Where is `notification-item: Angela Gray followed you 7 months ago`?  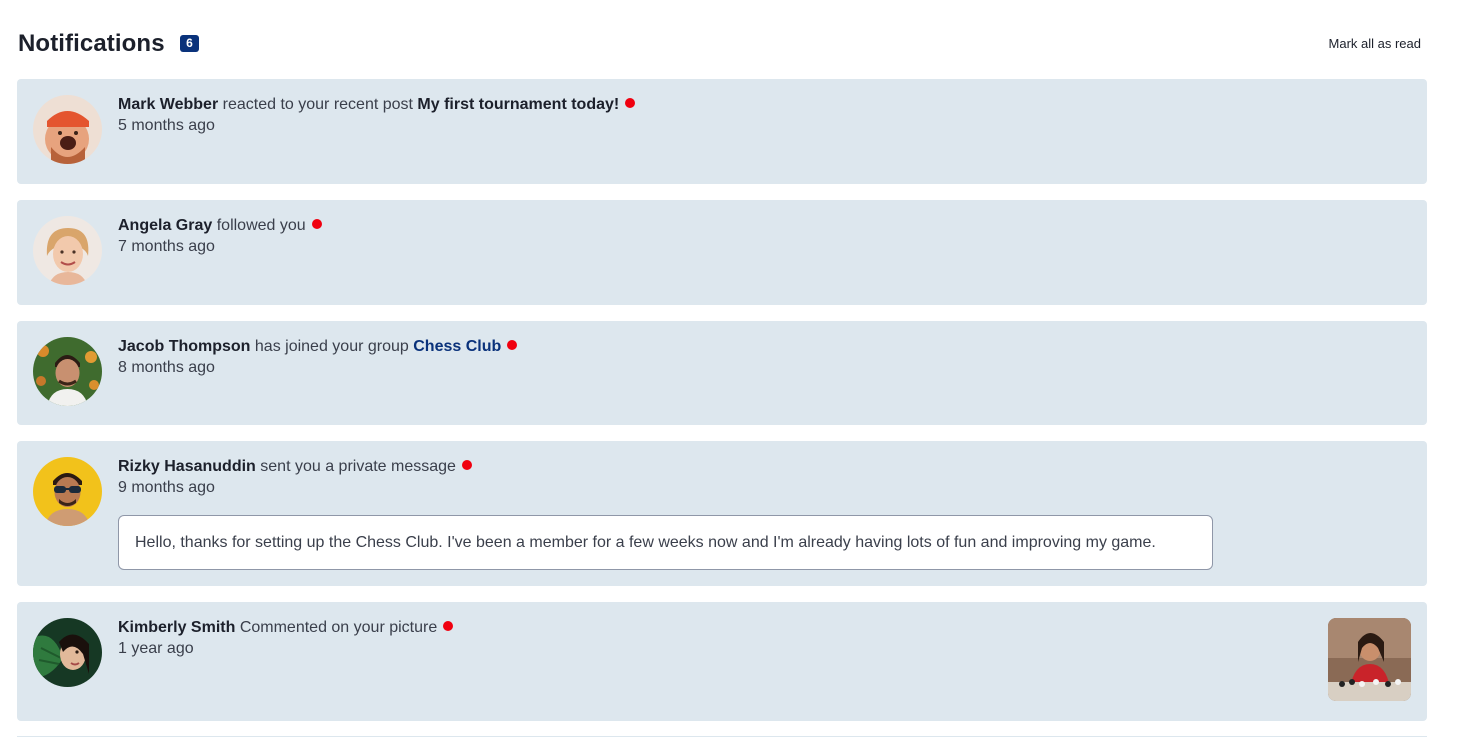 notification-item: Angela Gray followed you 7 months ago is located at coordinates (722, 252).